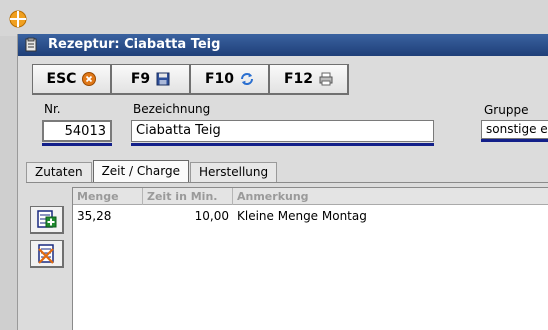 The image size is (548, 330). I want to click on grid-header: Menge Zeit in Min. Anmerkung, so click(310, 196).